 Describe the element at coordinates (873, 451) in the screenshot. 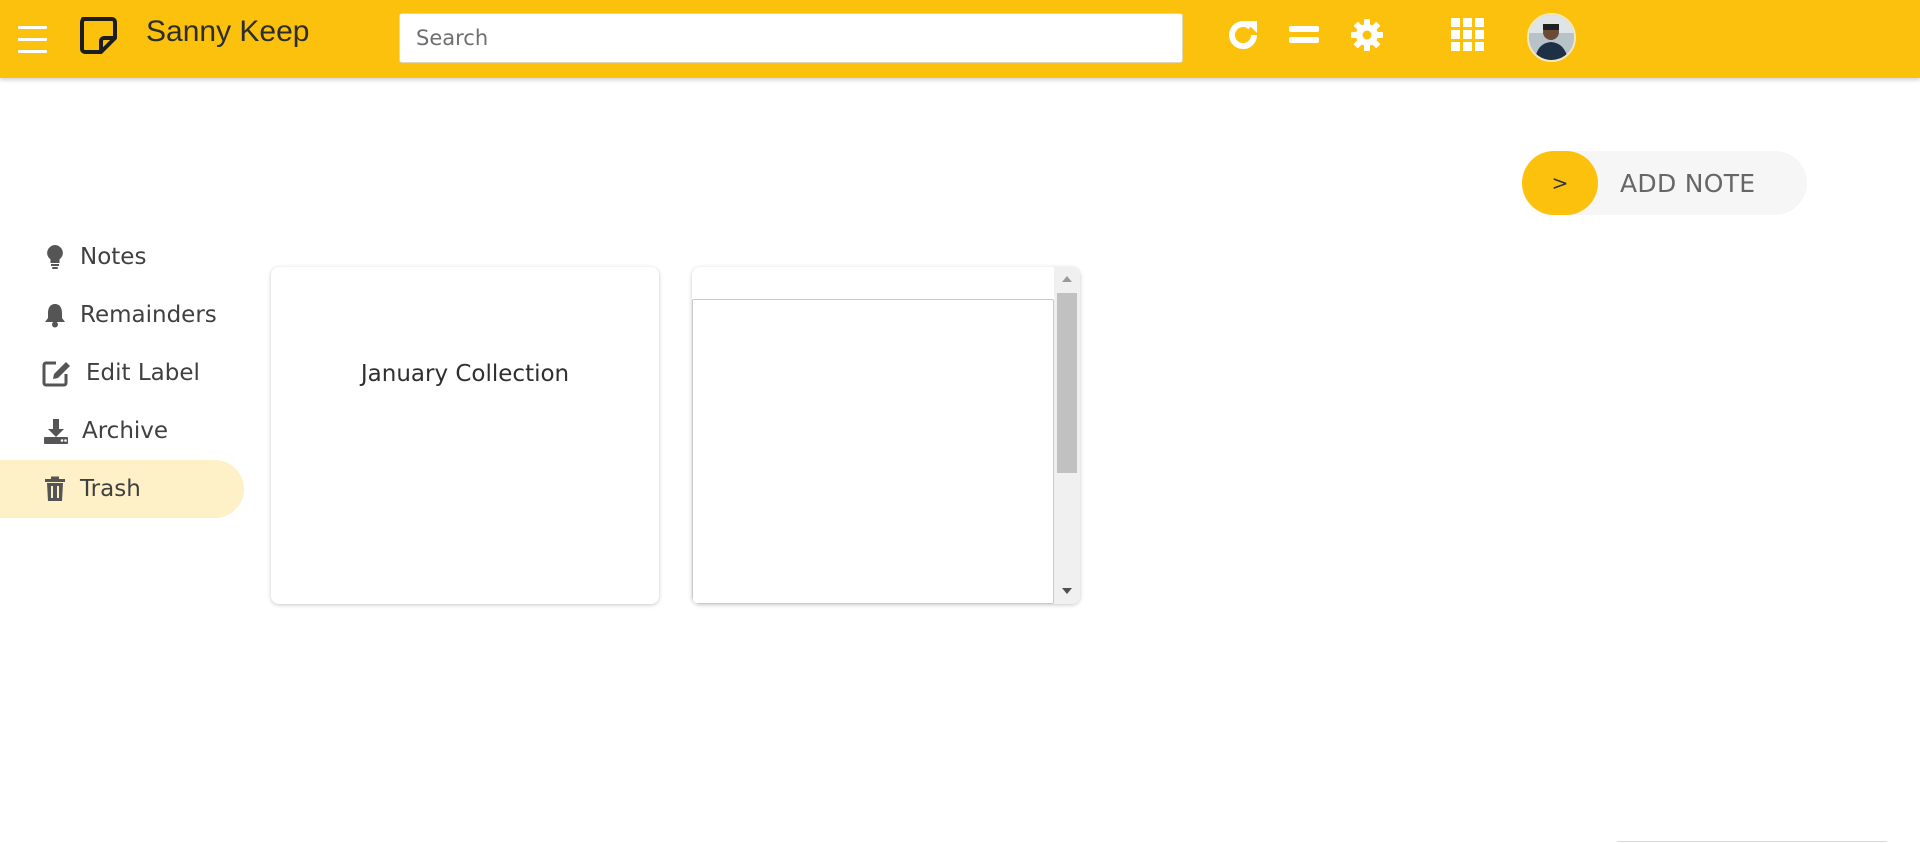

I see `note-textarea` at that location.